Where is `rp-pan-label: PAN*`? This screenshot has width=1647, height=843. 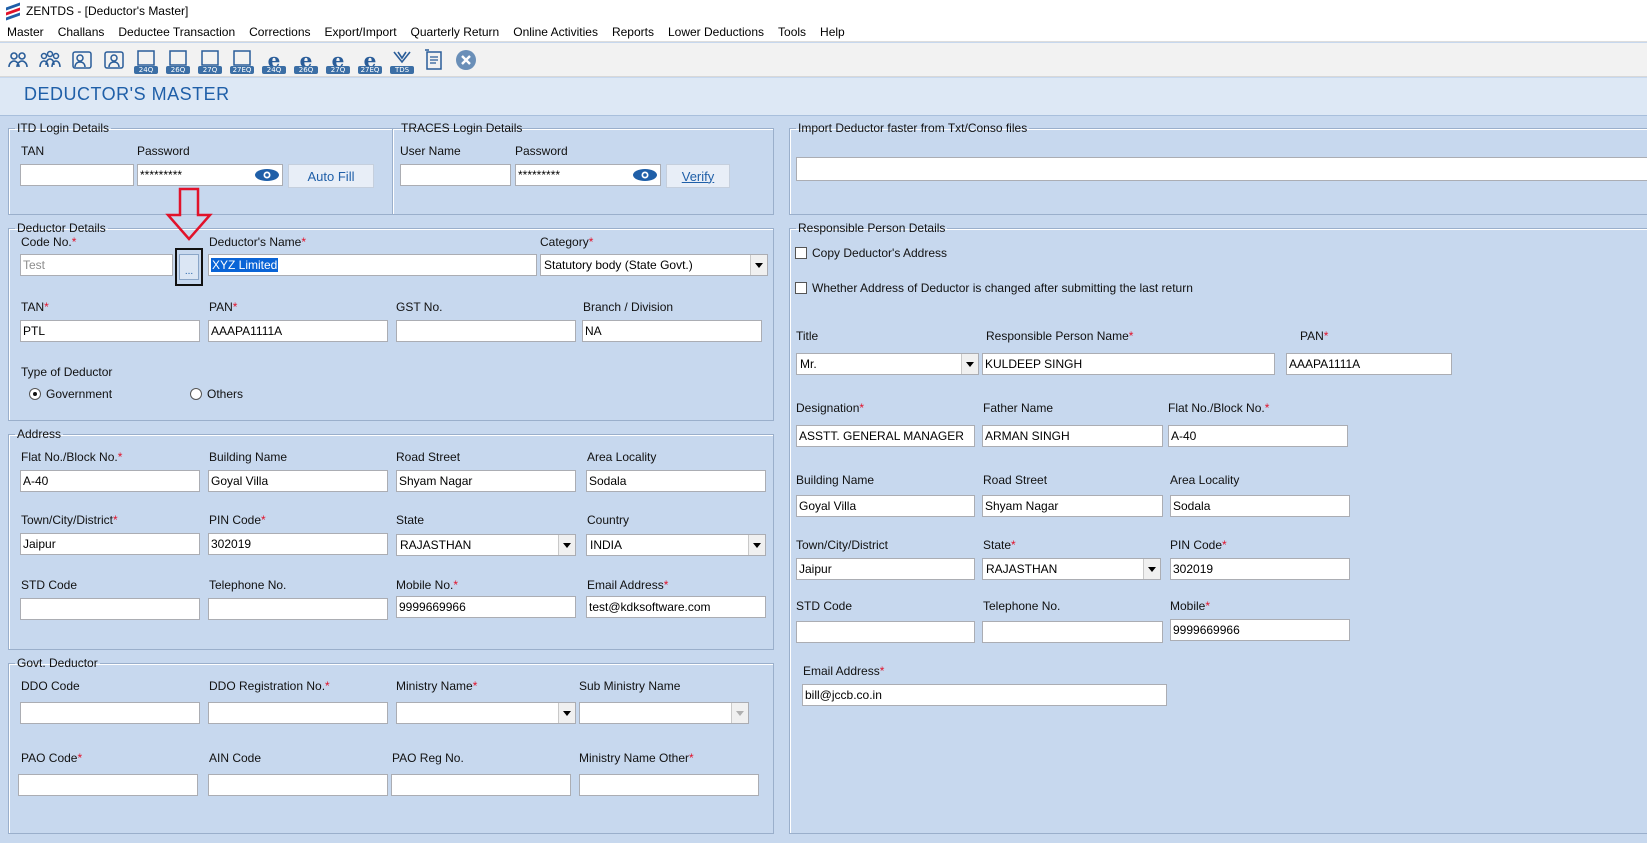
rp-pan-label: PAN* is located at coordinates (1314, 336).